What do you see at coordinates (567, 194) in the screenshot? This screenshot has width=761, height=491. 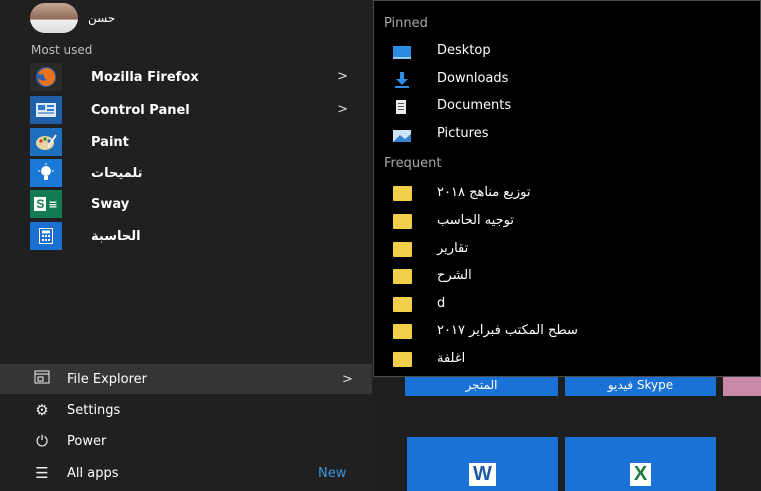 I see `jump-item-folder: توزيع مناهج ٢٠١٨` at bounding box center [567, 194].